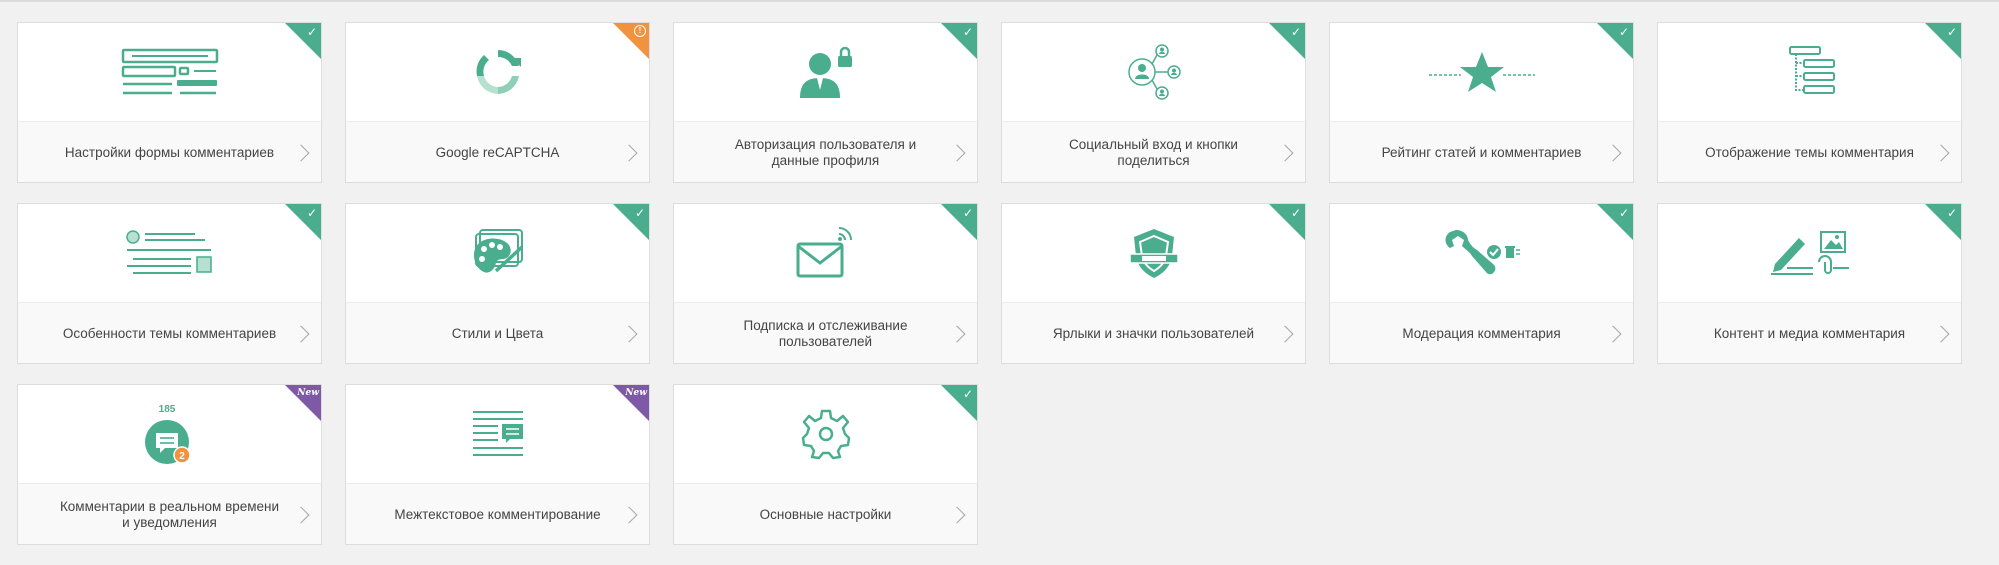 Image resolution: width=1999 pixels, height=565 pixels. What do you see at coordinates (182, 456) in the screenshot?
I see `notification-count: 2` at bounding box center [182, 456].